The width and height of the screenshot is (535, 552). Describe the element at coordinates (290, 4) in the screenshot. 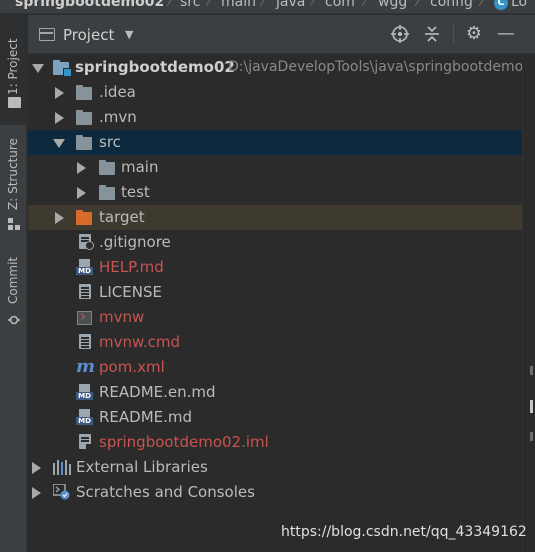

I see `breadcrumb-item-java: java` at that location.